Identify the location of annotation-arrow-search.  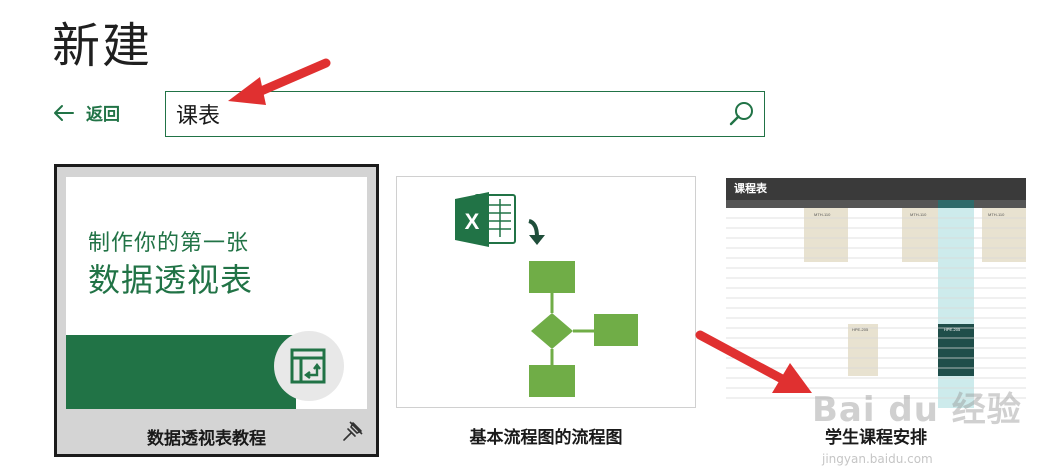
(279, 81).